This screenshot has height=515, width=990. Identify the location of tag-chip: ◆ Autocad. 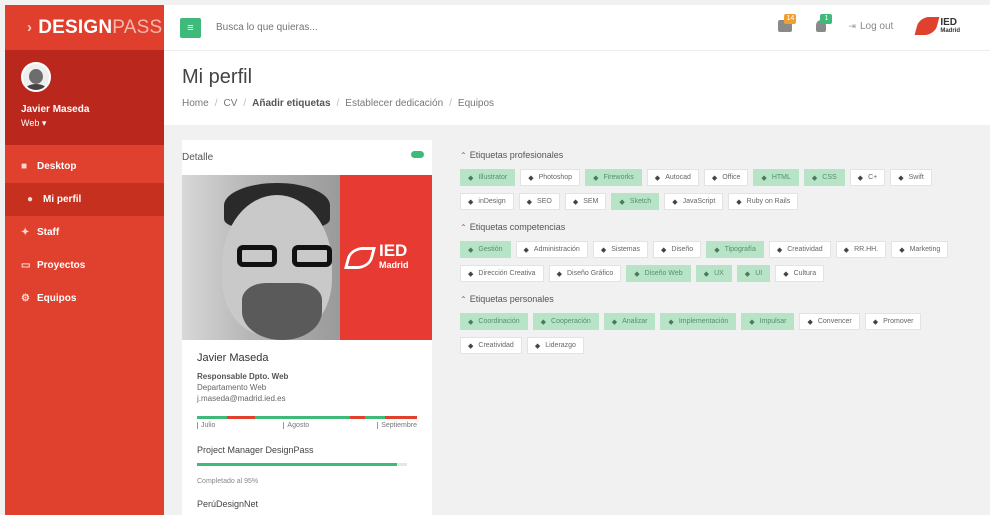
(672, 177).